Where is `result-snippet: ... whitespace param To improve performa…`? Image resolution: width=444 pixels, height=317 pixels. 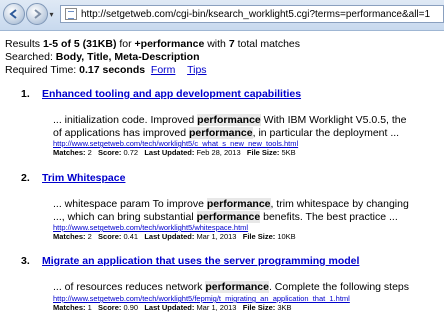
result-snippet: ... whitespace param To improve performa… is located at coordinates (231, 210).